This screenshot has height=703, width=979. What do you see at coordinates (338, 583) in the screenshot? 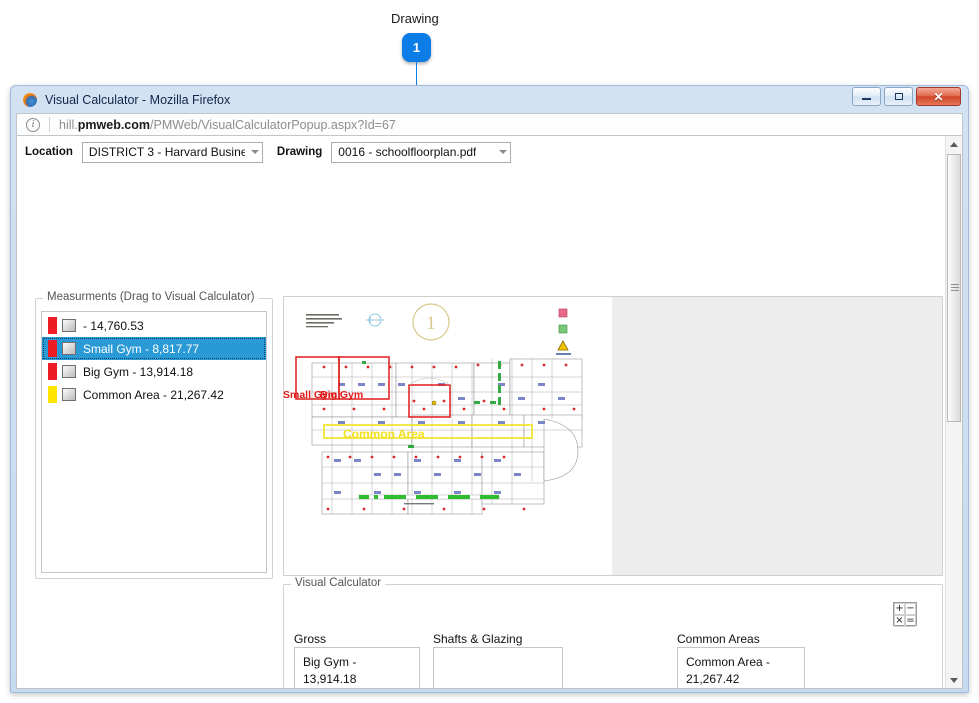
I see `visual-calculator-legend: Visual Calculator` at bounding box center [338, 583].